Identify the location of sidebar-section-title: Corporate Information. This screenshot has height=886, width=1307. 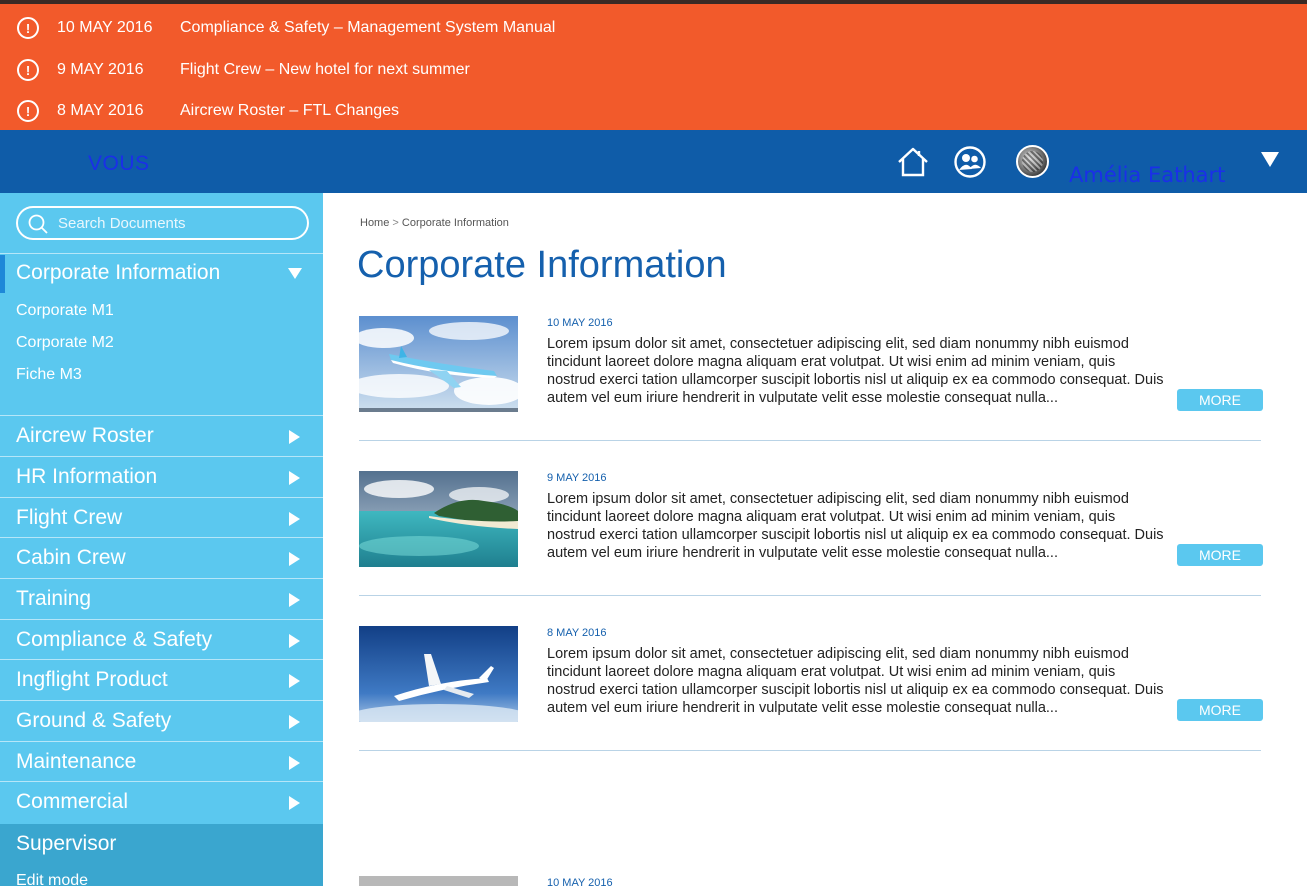
(118, 273).